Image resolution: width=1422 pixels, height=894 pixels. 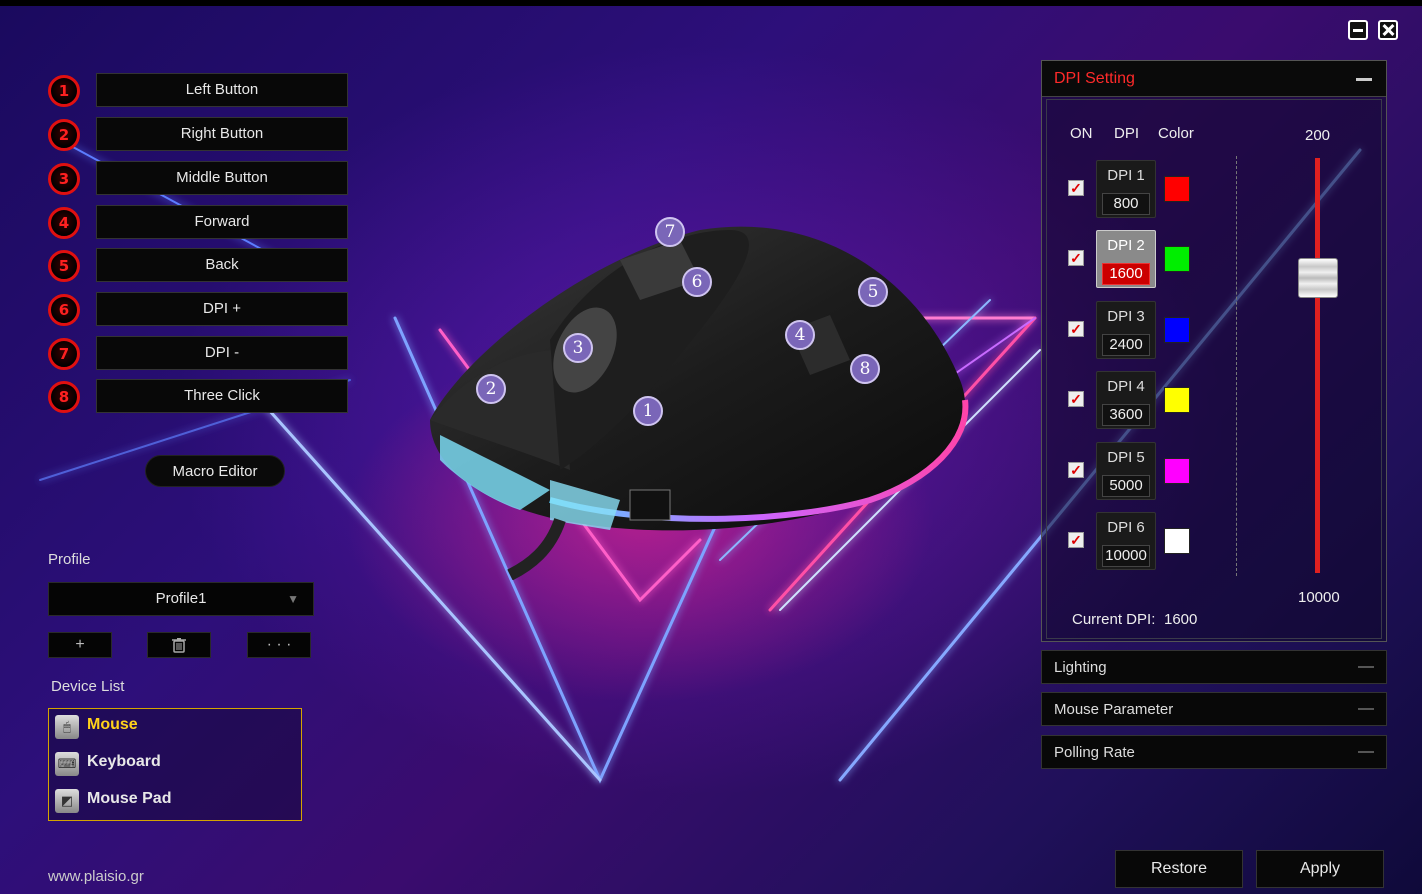 I want to click on trash-icon, so click(x=179, y=645).